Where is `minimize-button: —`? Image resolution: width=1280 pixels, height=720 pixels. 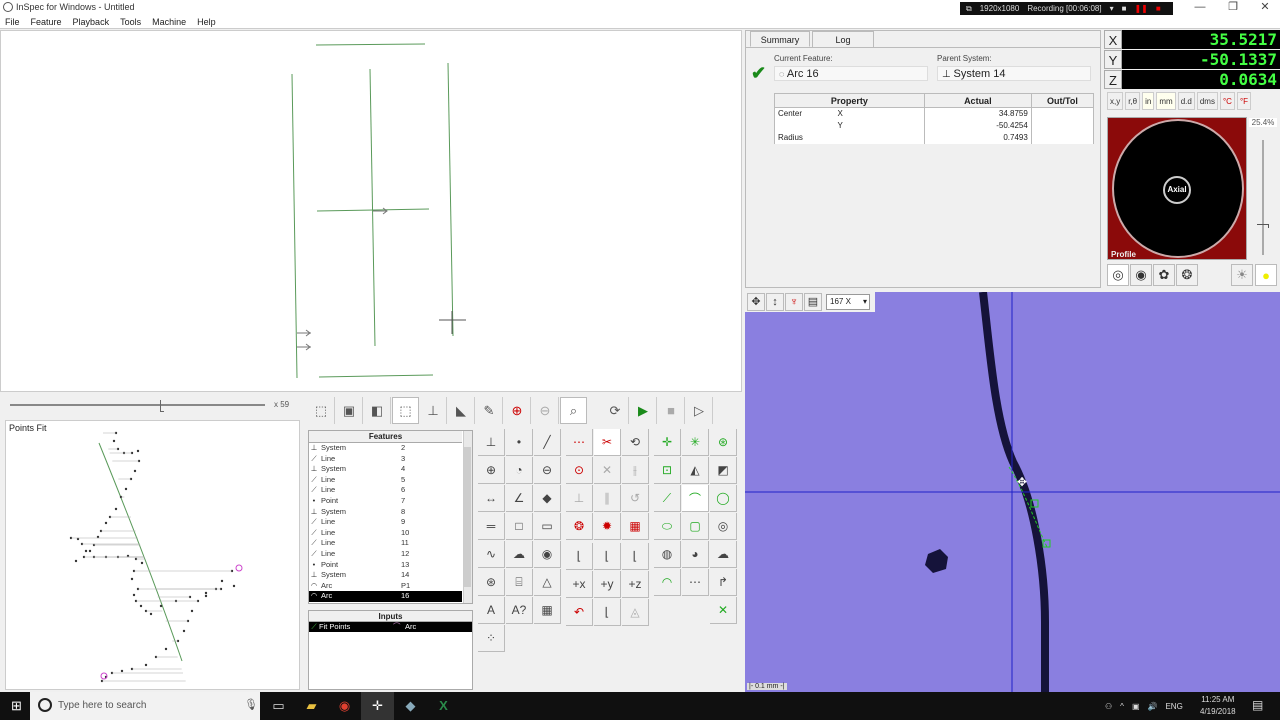
minimize-button: — is located at coordinates (1200, 8).